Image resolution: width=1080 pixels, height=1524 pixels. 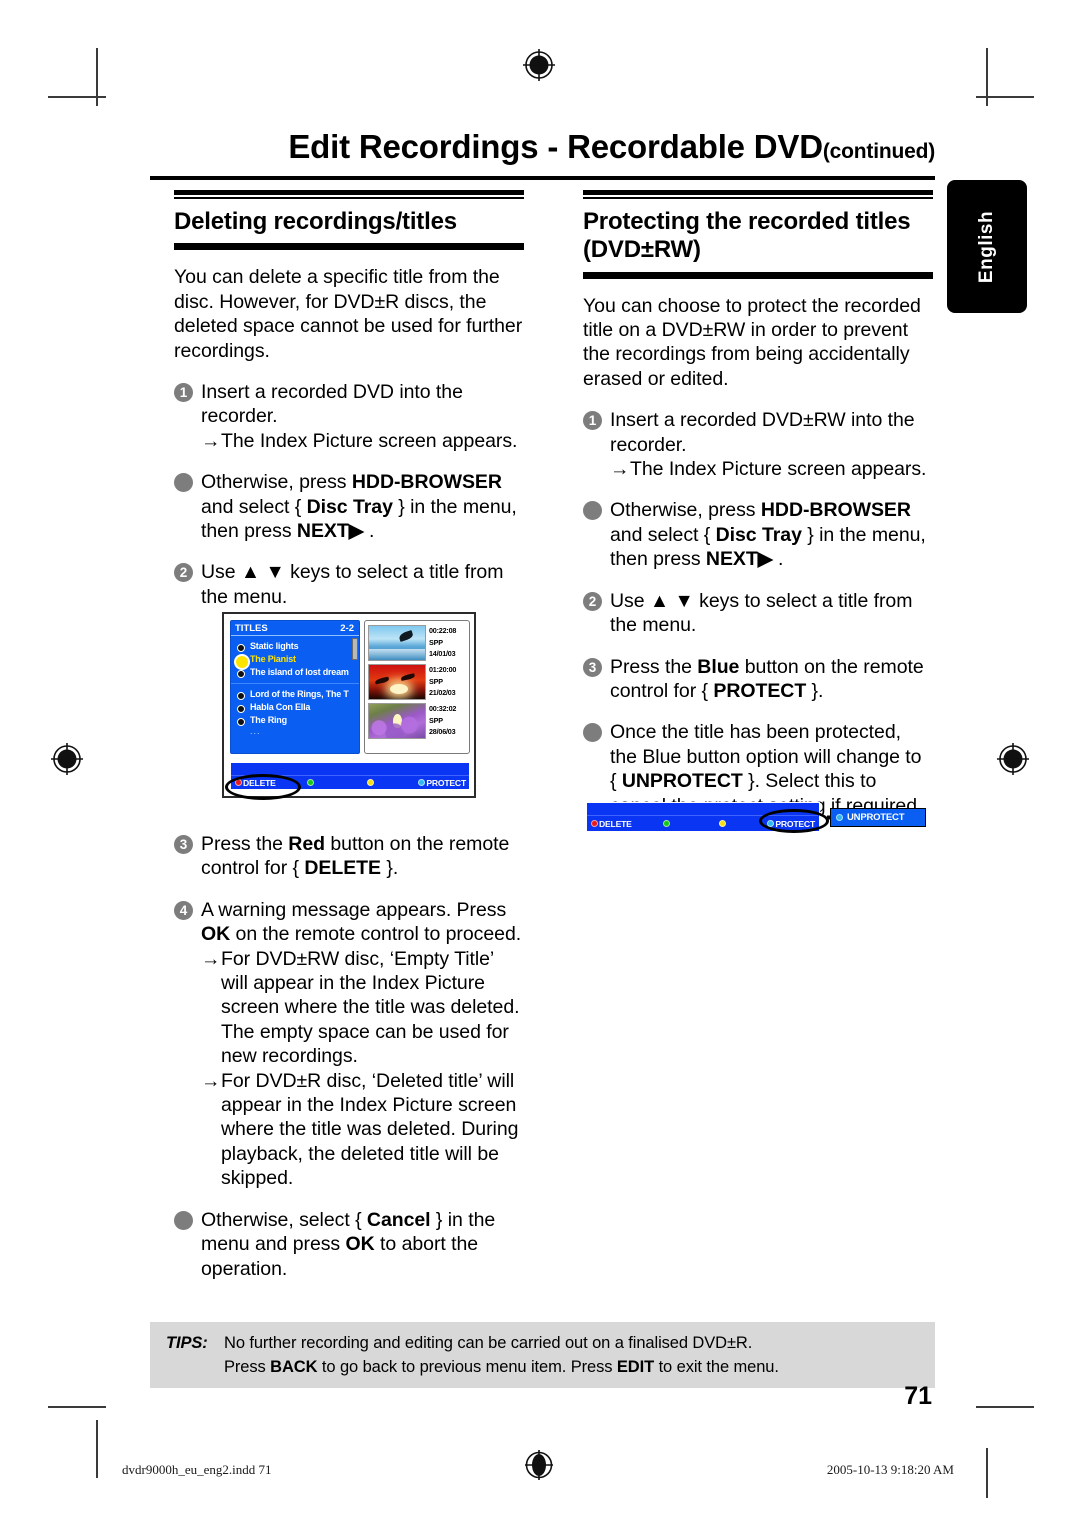 What do you see at coordinates (758, 236) in the screenshot?
I see `section-heading-protecting: Protecting the recorded titles (DVD±RW)` at bounding box center [758, 236].